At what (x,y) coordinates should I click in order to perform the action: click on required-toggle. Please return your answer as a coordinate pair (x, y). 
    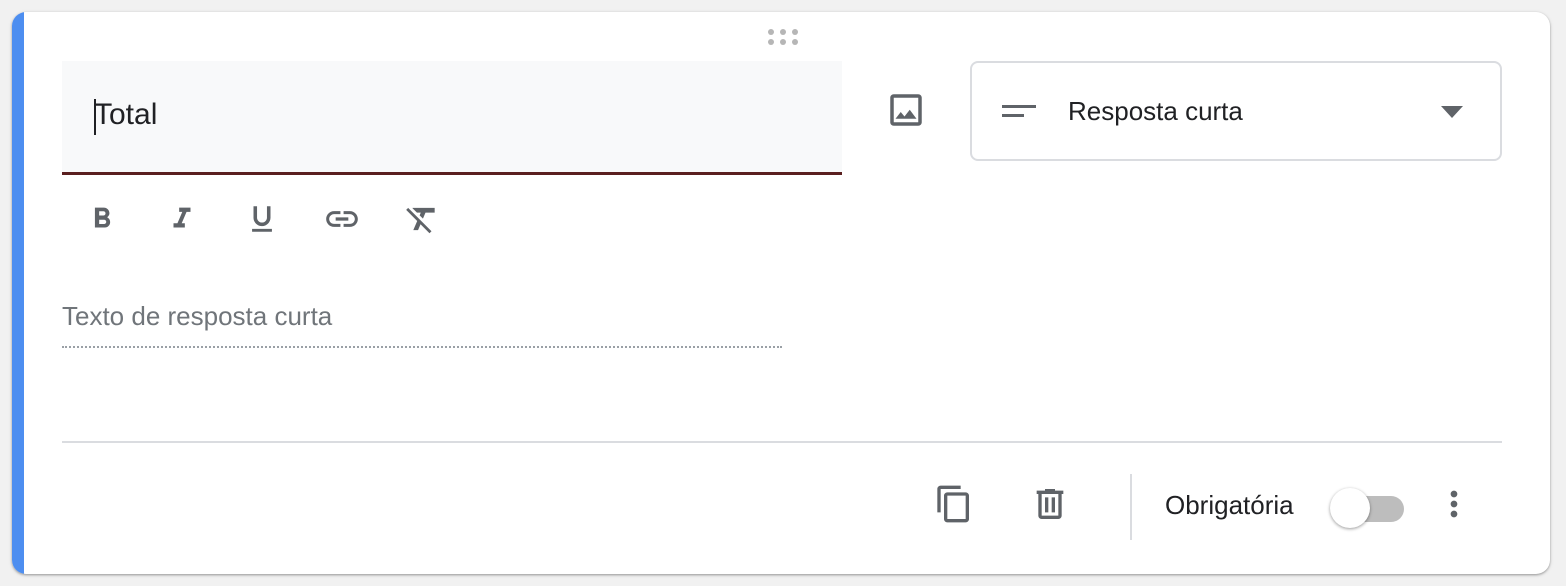
    Looking at the image, I should click on (1368, 507).